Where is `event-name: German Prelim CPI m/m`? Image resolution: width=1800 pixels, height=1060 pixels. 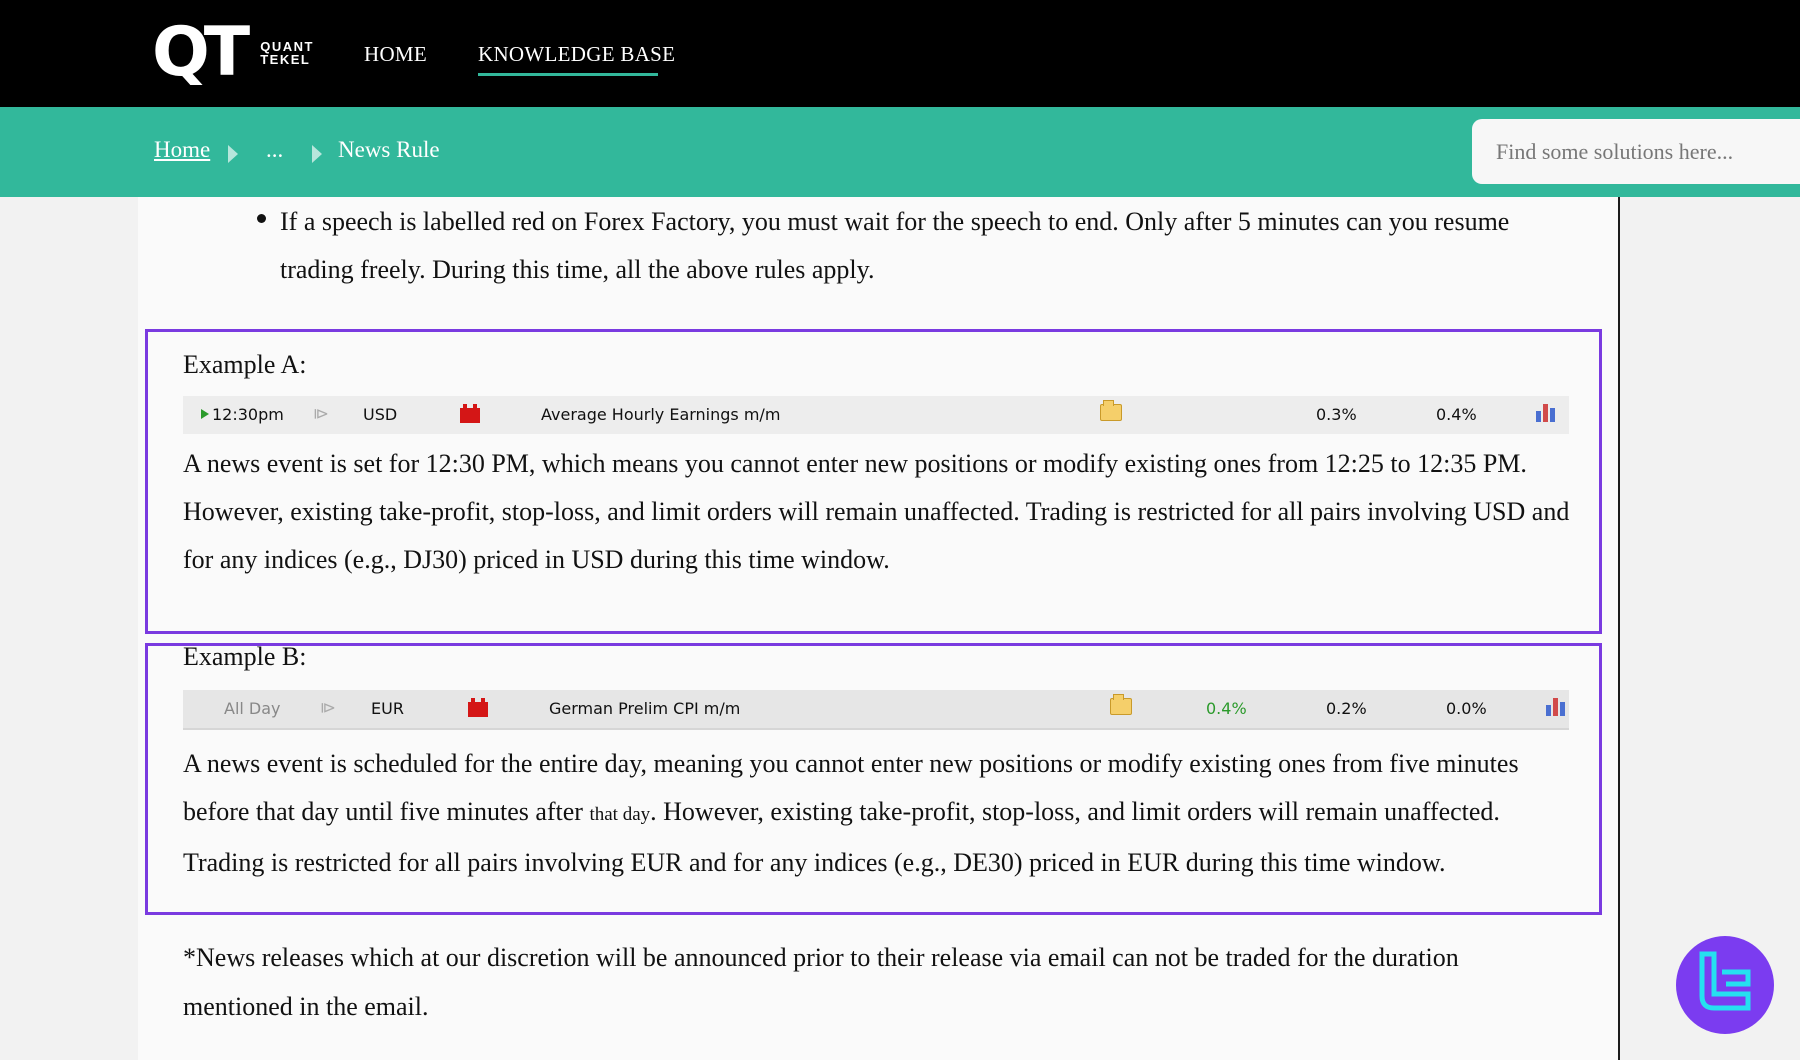 event-name: German Prelim CPI m/m is located at coordinates (645, 708).